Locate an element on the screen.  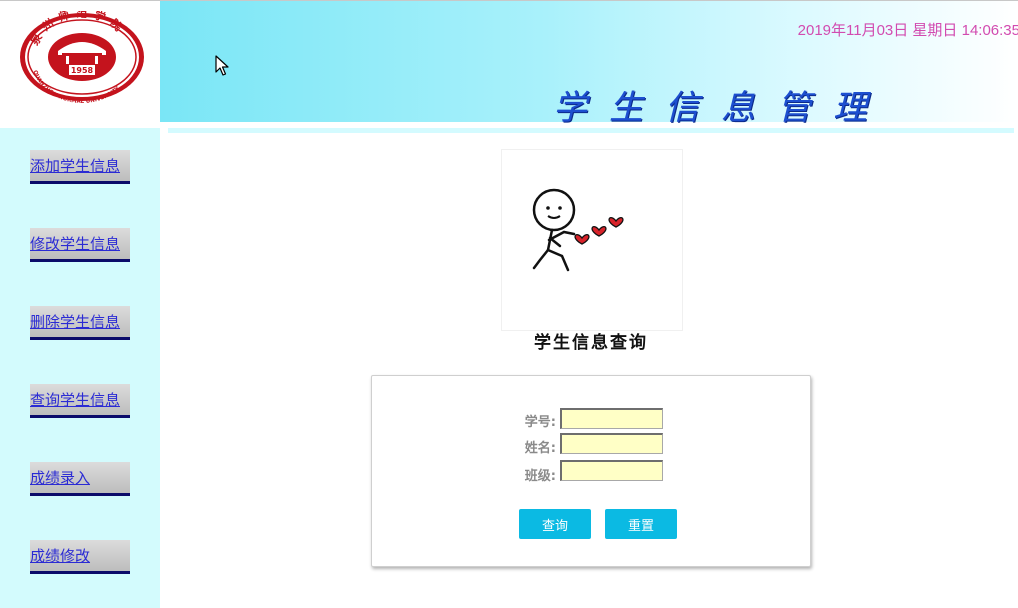
sidebar-item-grade-edit: 成绩修改 is located at coordinates (80, 557).